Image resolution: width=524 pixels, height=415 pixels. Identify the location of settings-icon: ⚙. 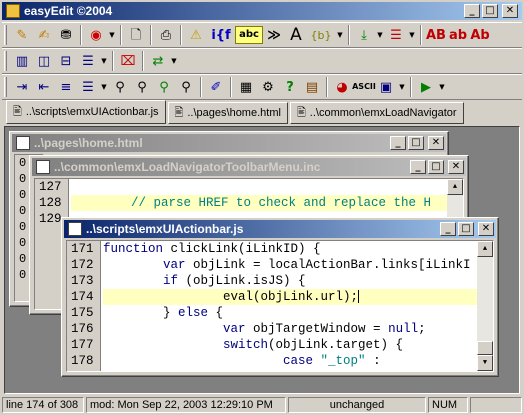
(268, 87).